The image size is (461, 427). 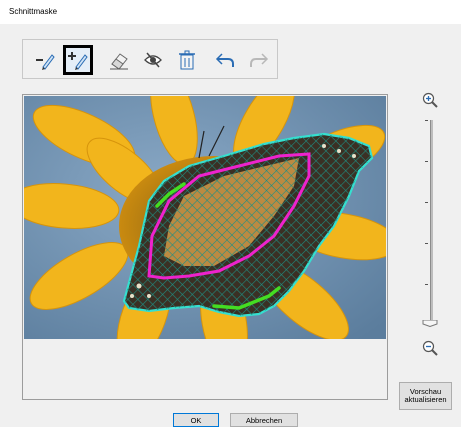 I want to click on pen-tool-button, so click(x=45, y=60).